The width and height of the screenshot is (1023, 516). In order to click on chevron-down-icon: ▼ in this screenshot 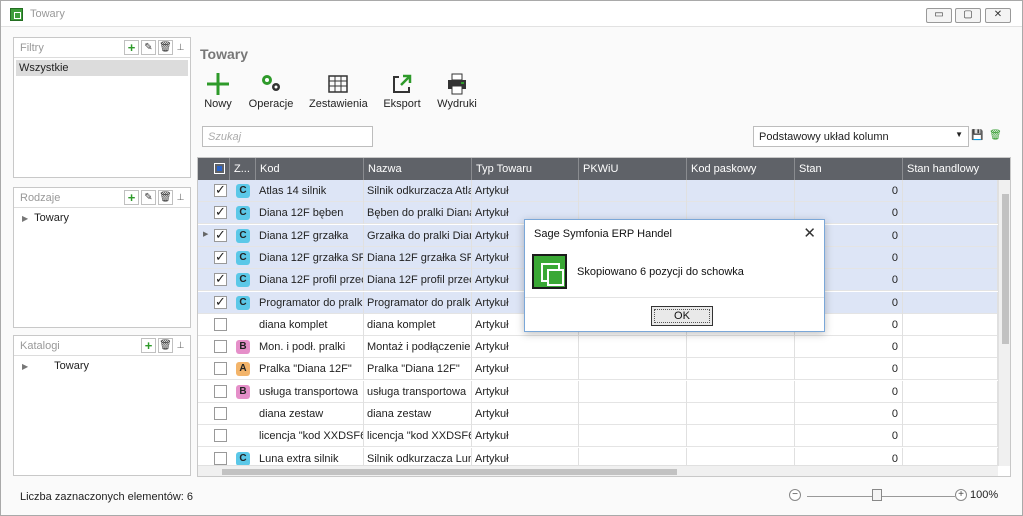, I will do `click(959, 134)`.